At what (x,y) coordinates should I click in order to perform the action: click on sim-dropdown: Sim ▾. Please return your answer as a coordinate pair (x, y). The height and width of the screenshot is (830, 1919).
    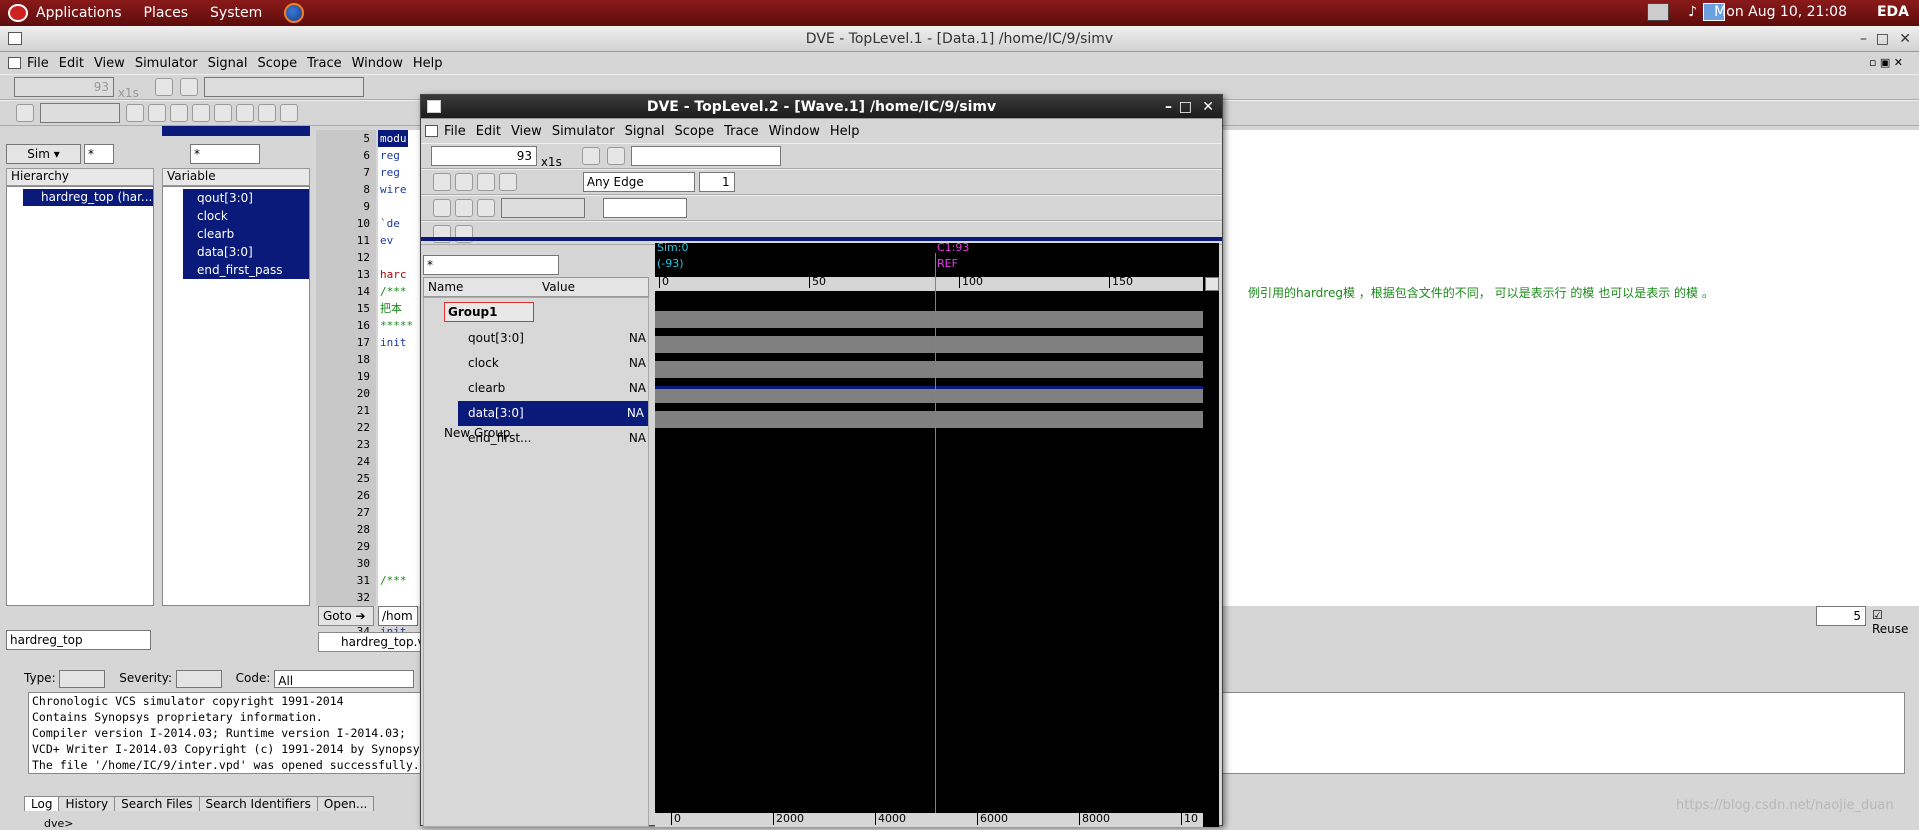
    Looking at the image, I should click on (43, 154).